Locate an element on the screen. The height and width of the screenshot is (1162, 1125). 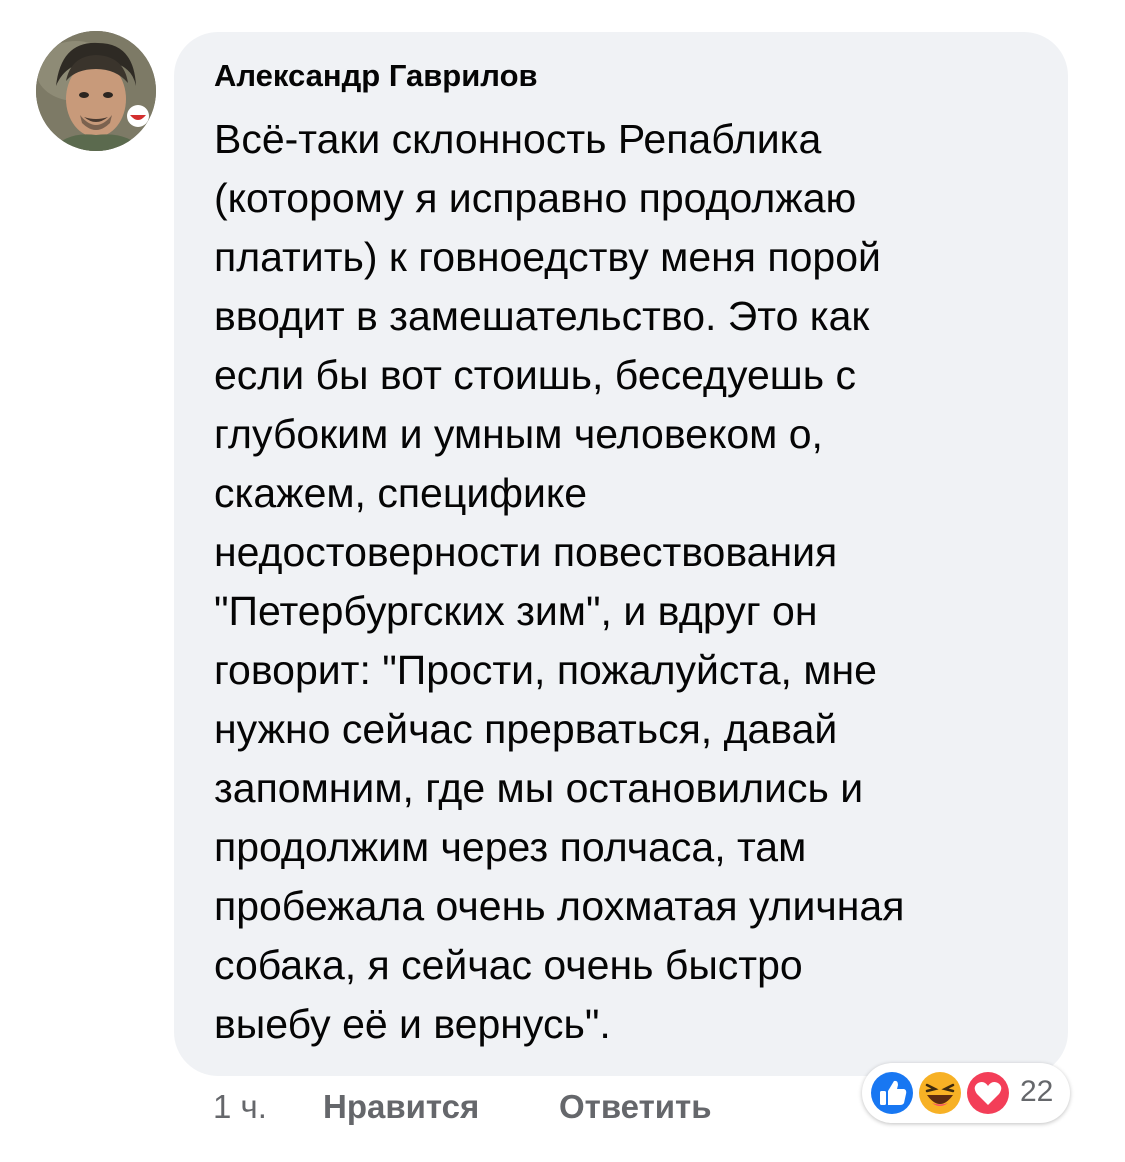
comment-line: запомним, где мы остановились и is located at coordinates (539, 788).